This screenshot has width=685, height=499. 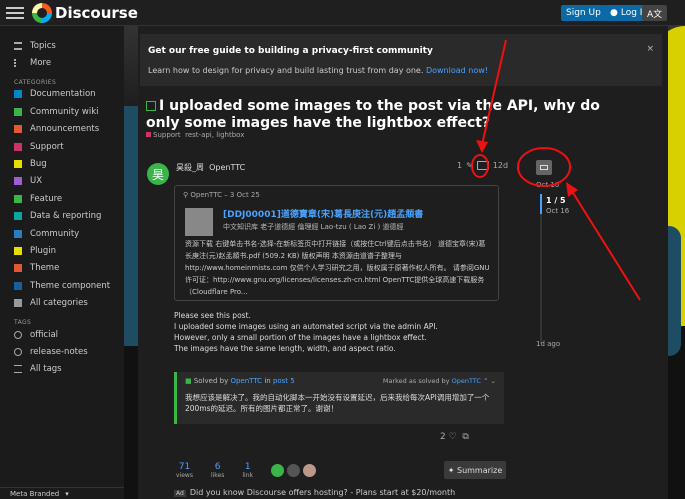 I want to click on more-icon, so click(x=18, y=63).